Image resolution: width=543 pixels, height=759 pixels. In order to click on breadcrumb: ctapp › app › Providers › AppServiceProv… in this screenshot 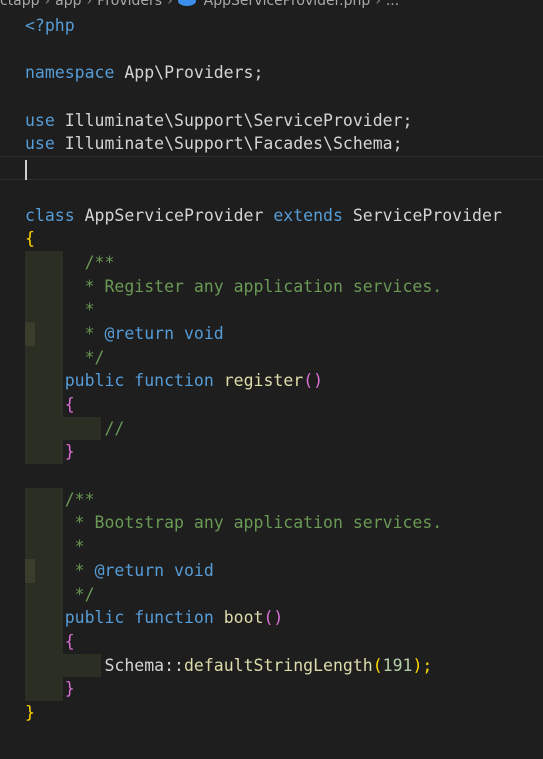, I will do `click(199, 4)`.